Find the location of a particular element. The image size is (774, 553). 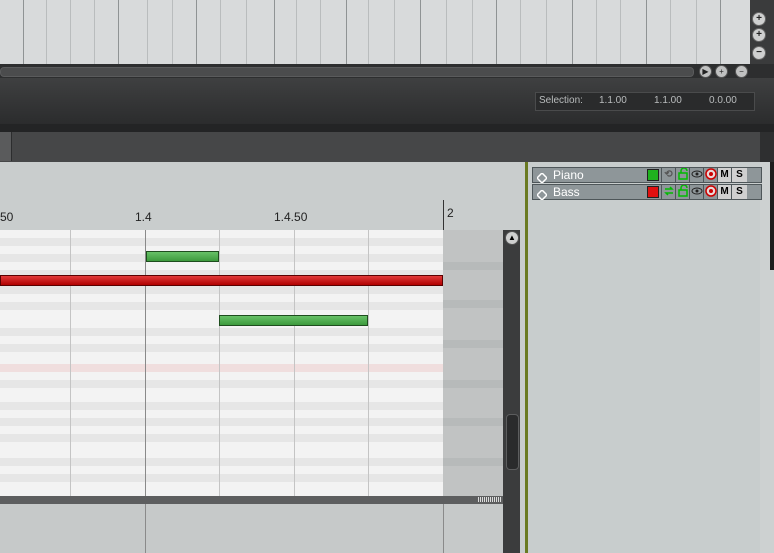

selection-start: 1.1.00 is located at coordinates (613, 100).